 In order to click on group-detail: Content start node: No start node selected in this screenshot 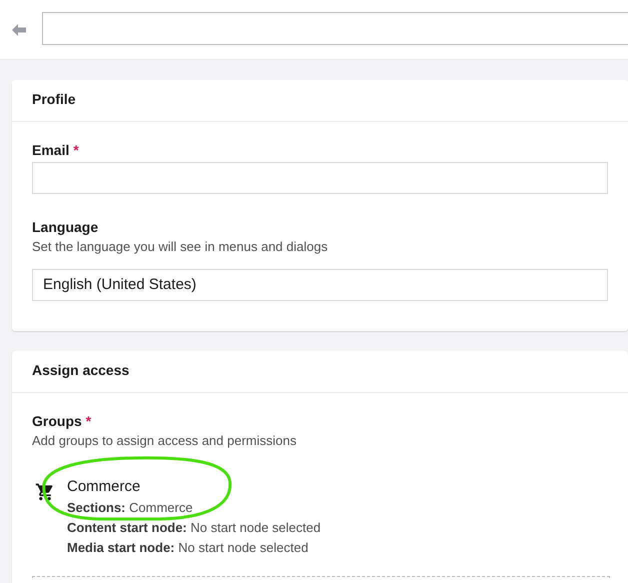, I will do `click(194, 528)`.